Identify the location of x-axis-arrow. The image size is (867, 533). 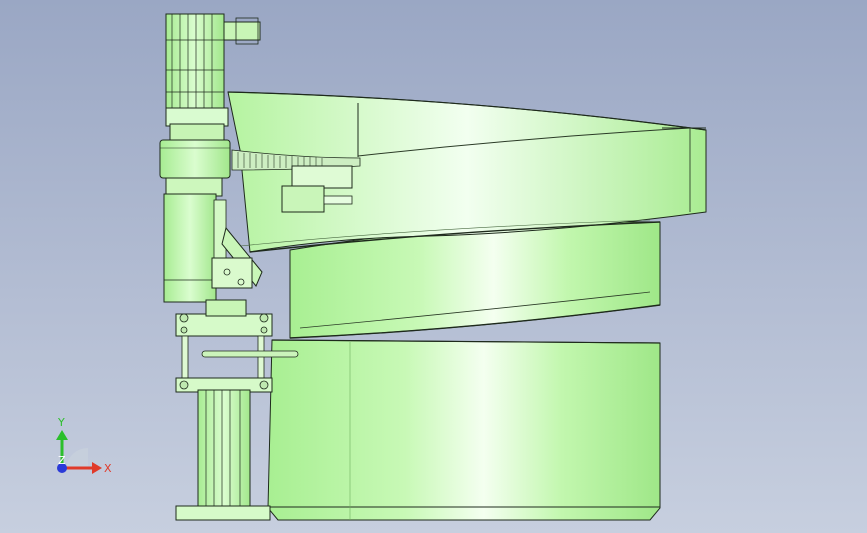
(97, 468).